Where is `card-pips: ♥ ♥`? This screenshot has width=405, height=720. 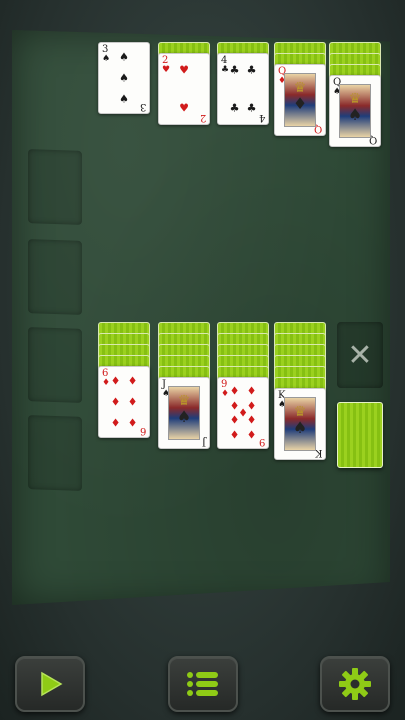 card-pips: ♥ ♥ is located at coordinates (184, 89).